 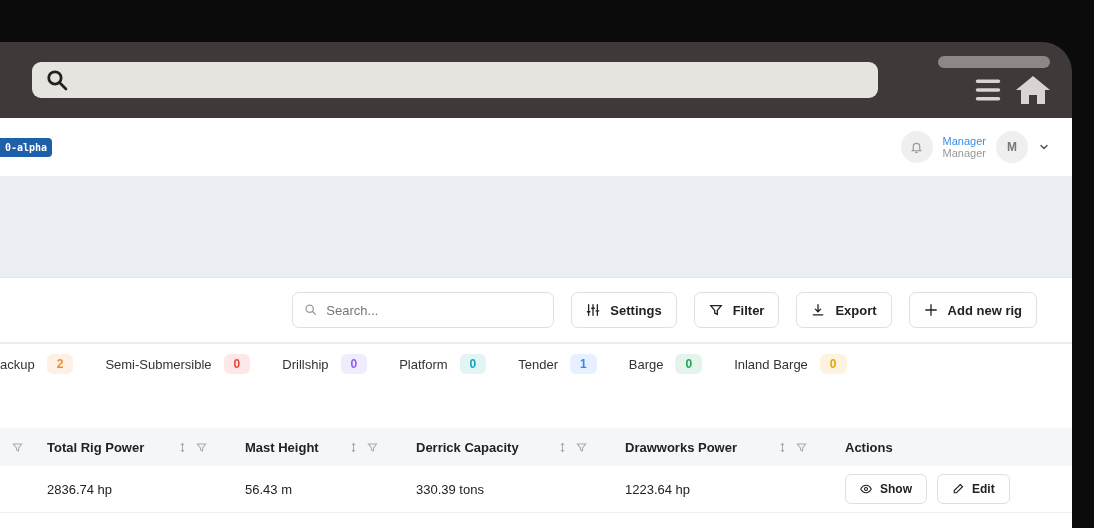 I want to click on show-button: Show, so click(x=886, y=489).